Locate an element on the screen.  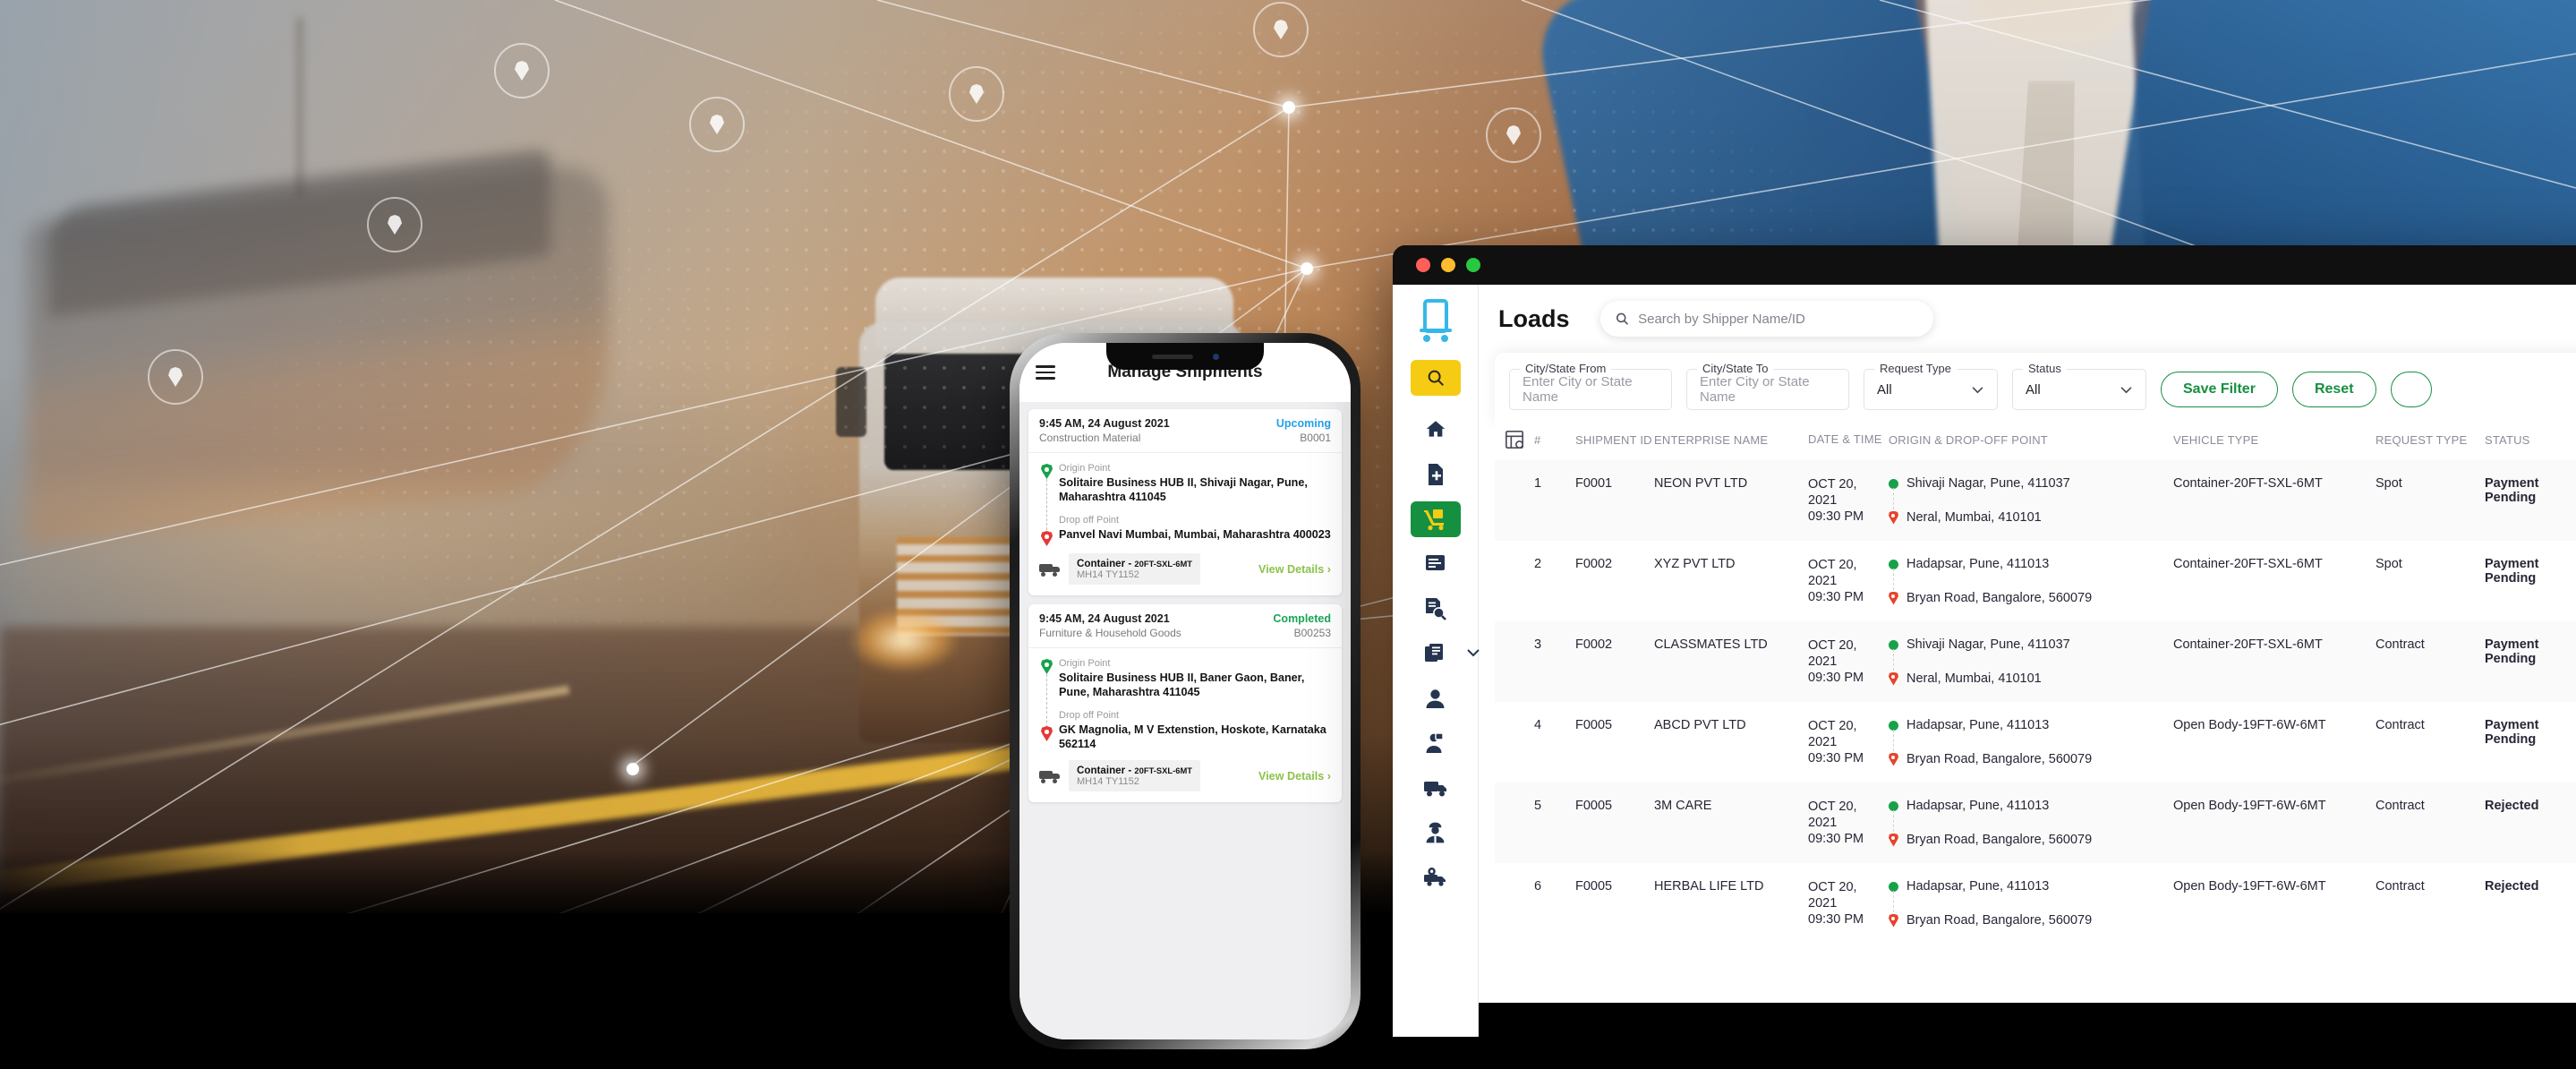
shipment-cargo-type: Furniture & Household Goods is located at coordinates (1110, 633).